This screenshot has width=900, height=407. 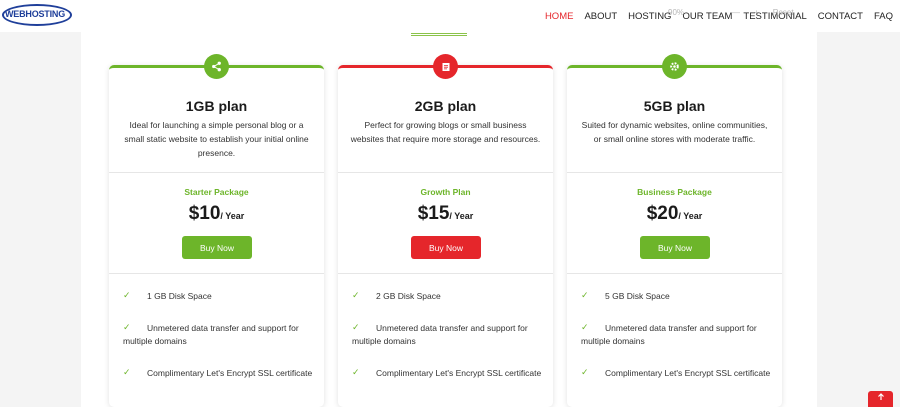 What do you see at coordinates (674, 66) in the screenshot?
I see `gear-icon` at bounding box center [674, 66].